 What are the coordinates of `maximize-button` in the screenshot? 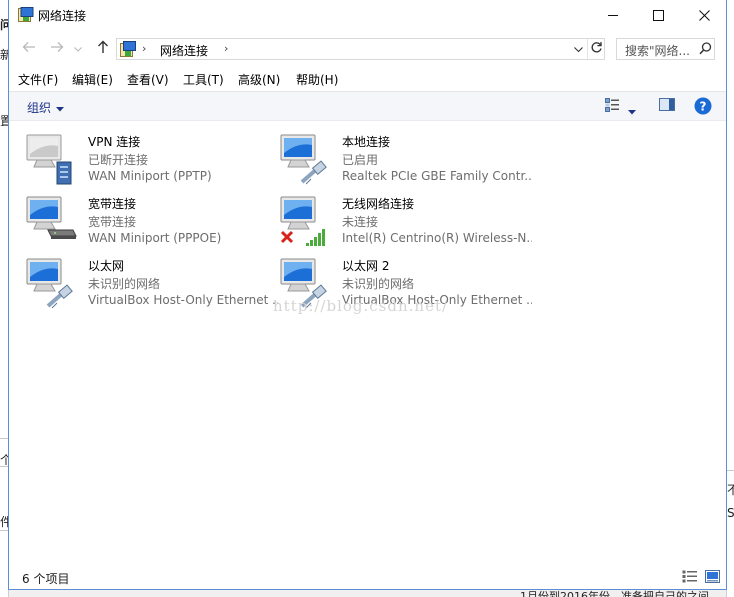 It's located at (658, 15).